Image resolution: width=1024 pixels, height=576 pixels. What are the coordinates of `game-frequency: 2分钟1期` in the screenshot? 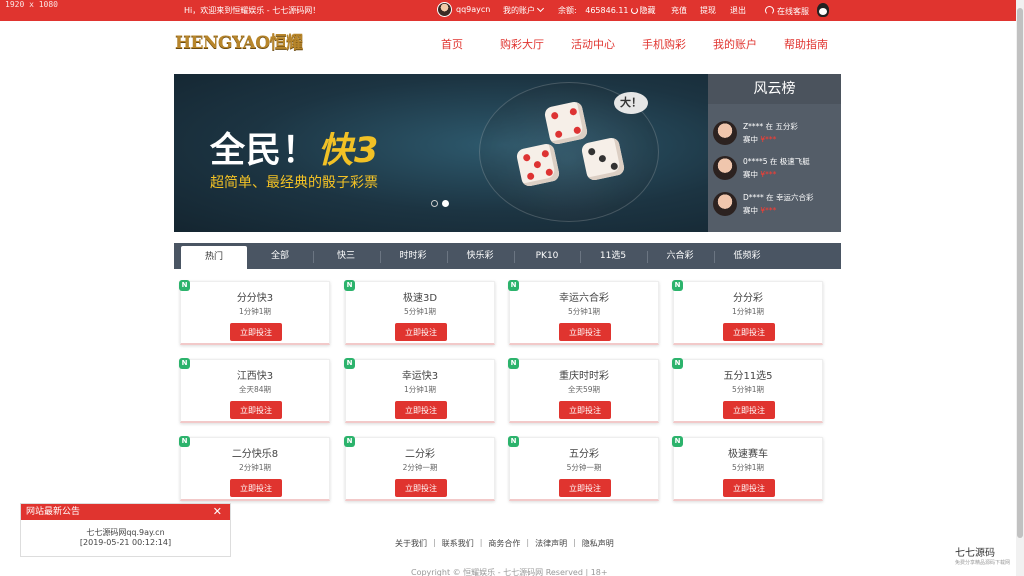 It's located at (255, 467).